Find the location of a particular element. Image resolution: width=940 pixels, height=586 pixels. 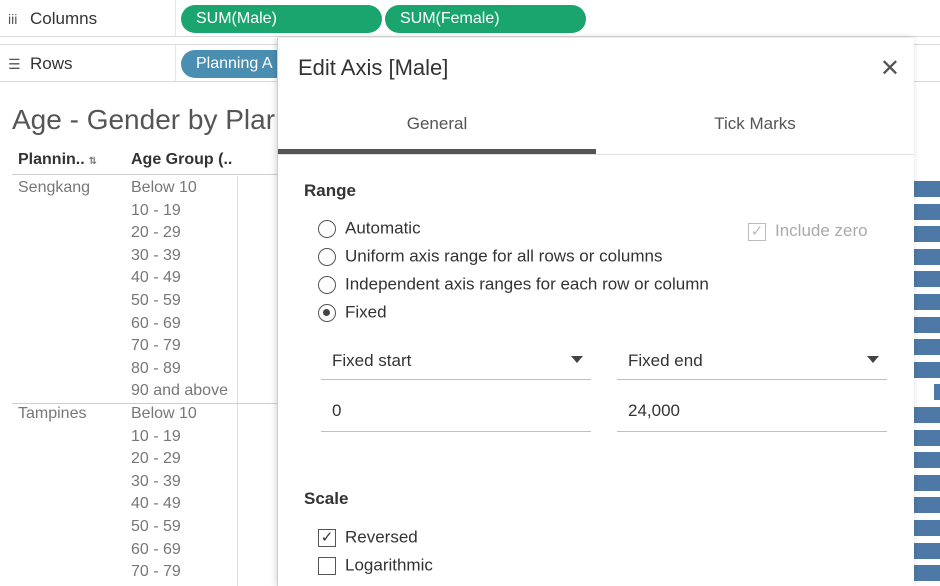

fixed-end-field is located at coordinates (752, 412).